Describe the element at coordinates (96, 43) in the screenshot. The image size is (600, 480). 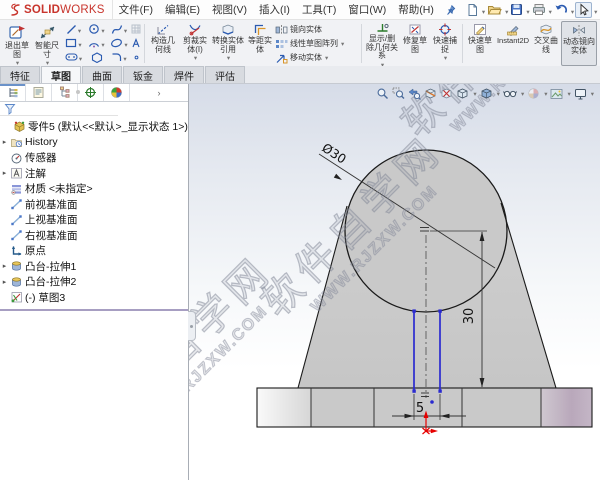
I see `sketch-arc-button` at that location.